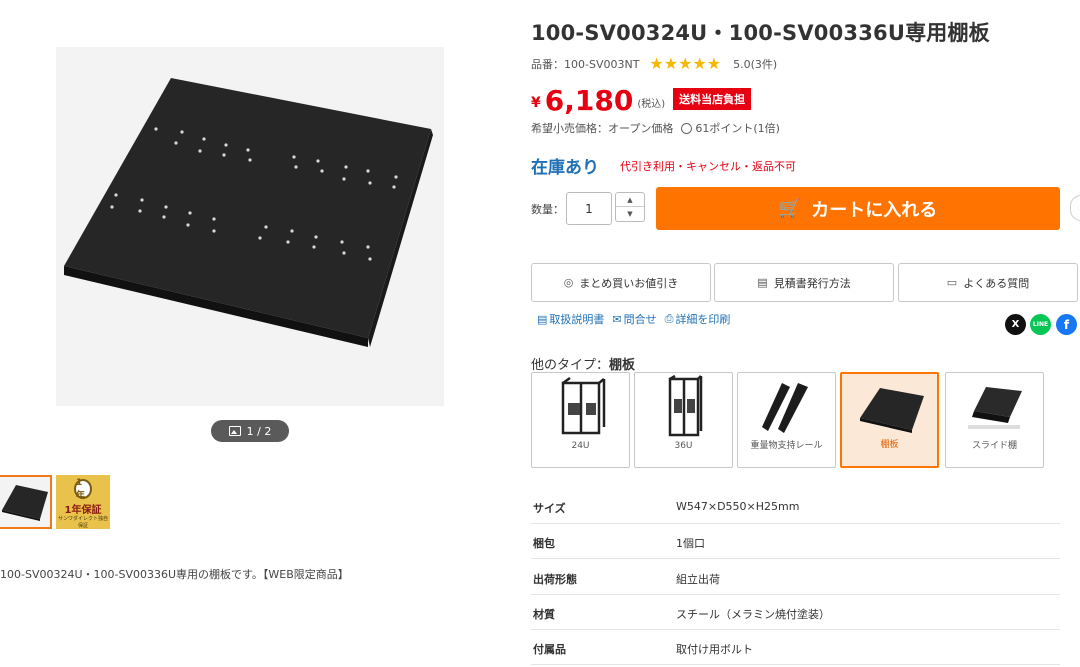 The height and width of the screenshot is (667, 1080). Describe the element at coordinates (630, 214) in the screenshot. I see `chevron-down-icon: ▼` at that location.